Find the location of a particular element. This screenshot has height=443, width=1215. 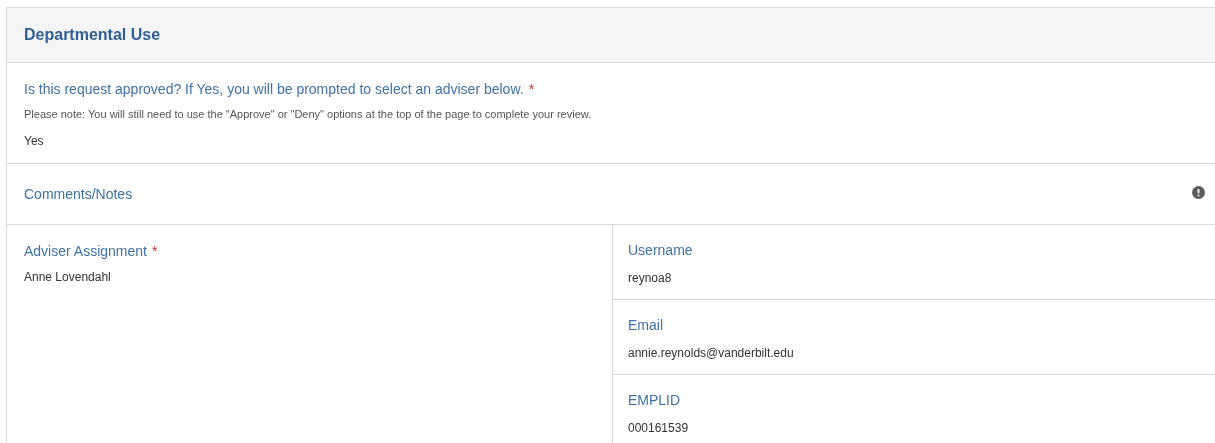

note-text: Please note: You will still need to use the "Approve" or "Deny" options at the top of the page to complete your review. is located at coordinates (308, 114).